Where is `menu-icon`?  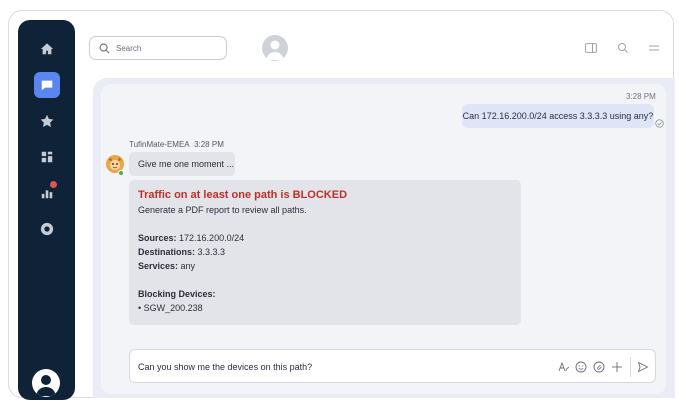 menu-icon is located at coordinates (654, 48).